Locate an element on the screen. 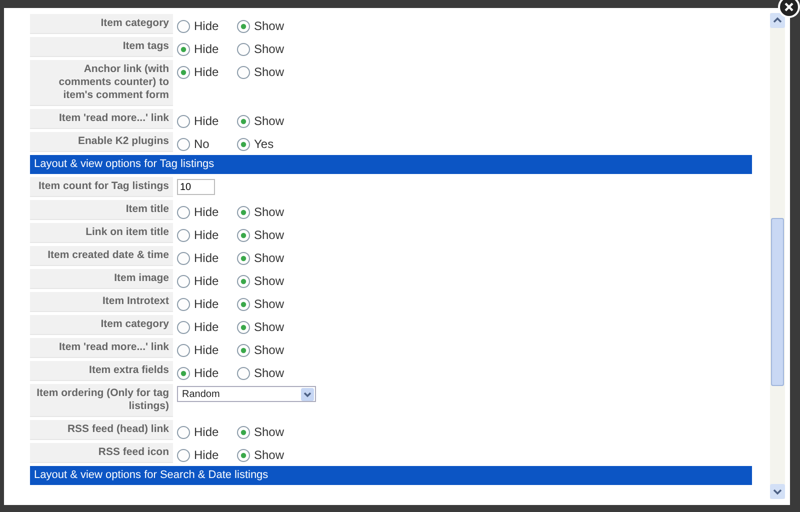 The image size is (800, 512). radio-option: No is located at coordinates (207, 144).